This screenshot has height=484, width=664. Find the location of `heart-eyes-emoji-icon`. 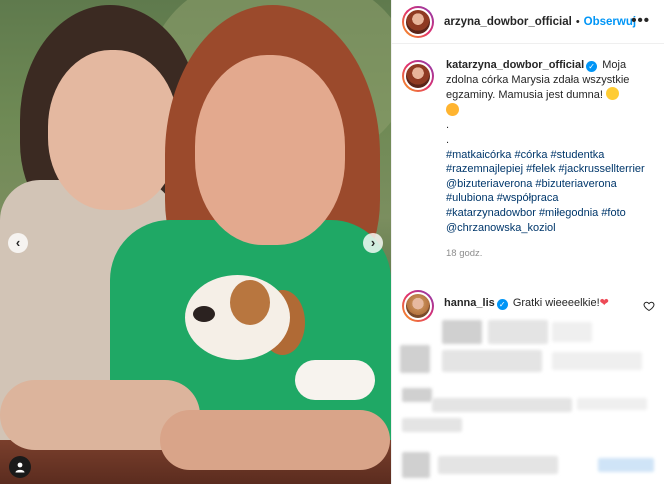

heart-eyes-emoji-icon is located at coordinates (452, 109).